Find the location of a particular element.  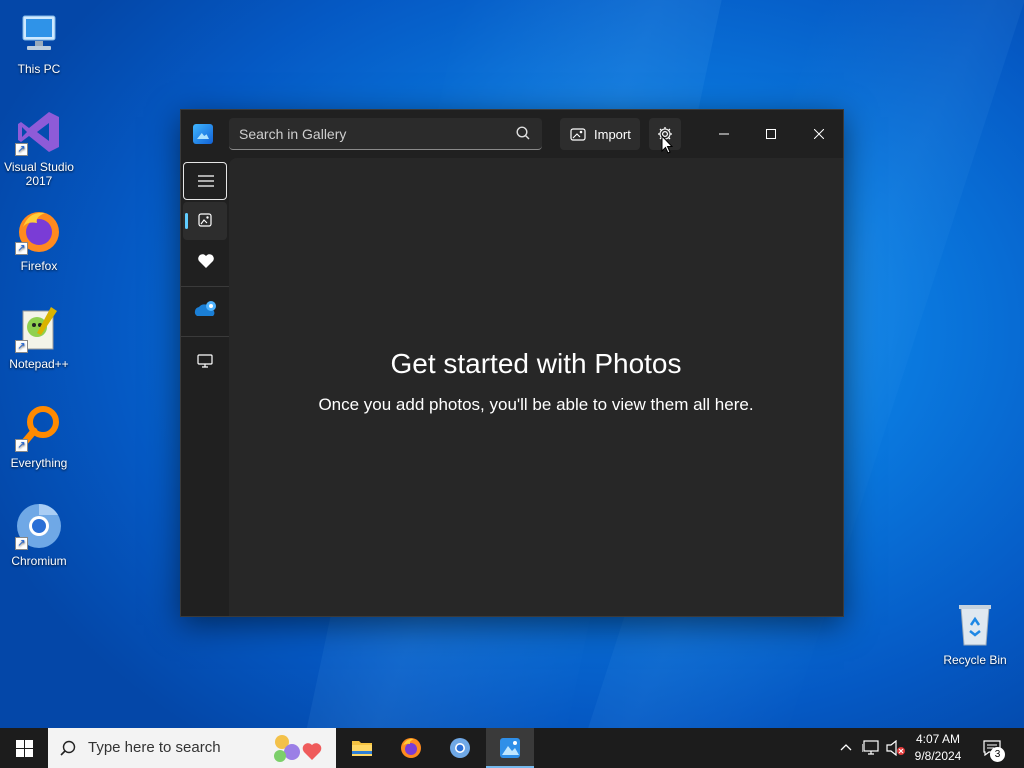

maximize-icon is located at coordinates (771, 134).